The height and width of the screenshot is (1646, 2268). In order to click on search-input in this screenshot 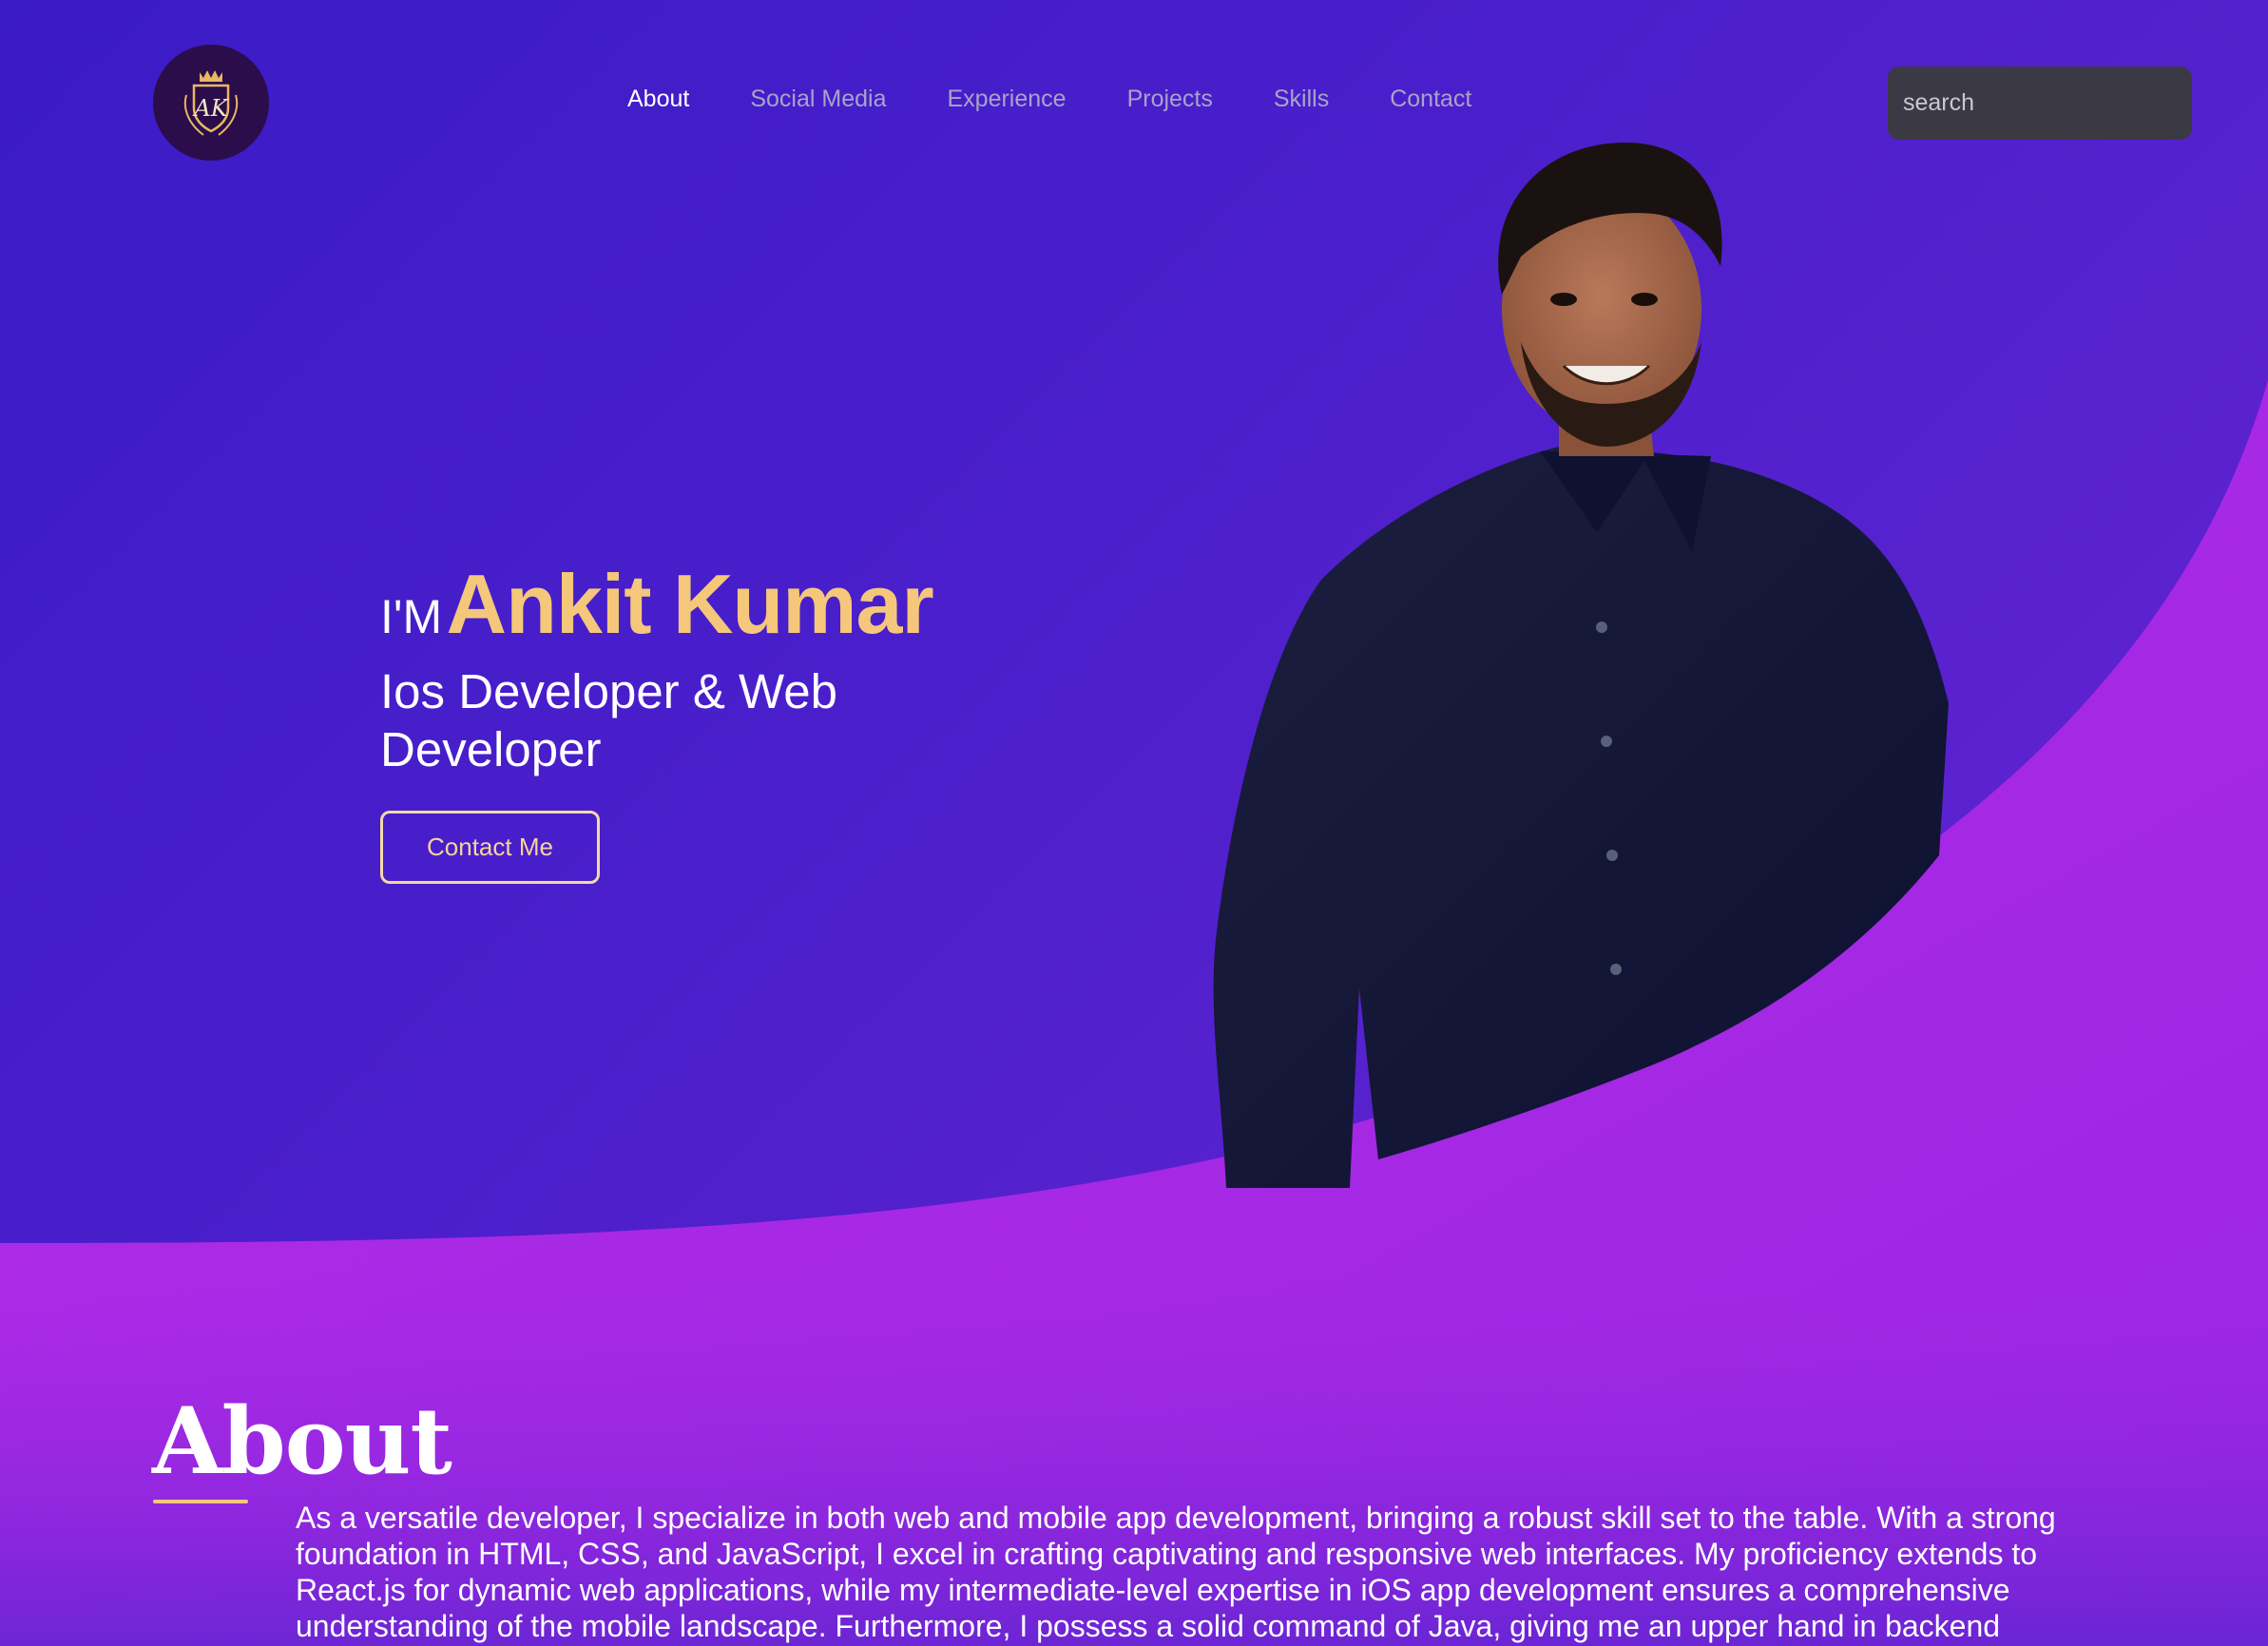, I will do `click(2056, 103)`.